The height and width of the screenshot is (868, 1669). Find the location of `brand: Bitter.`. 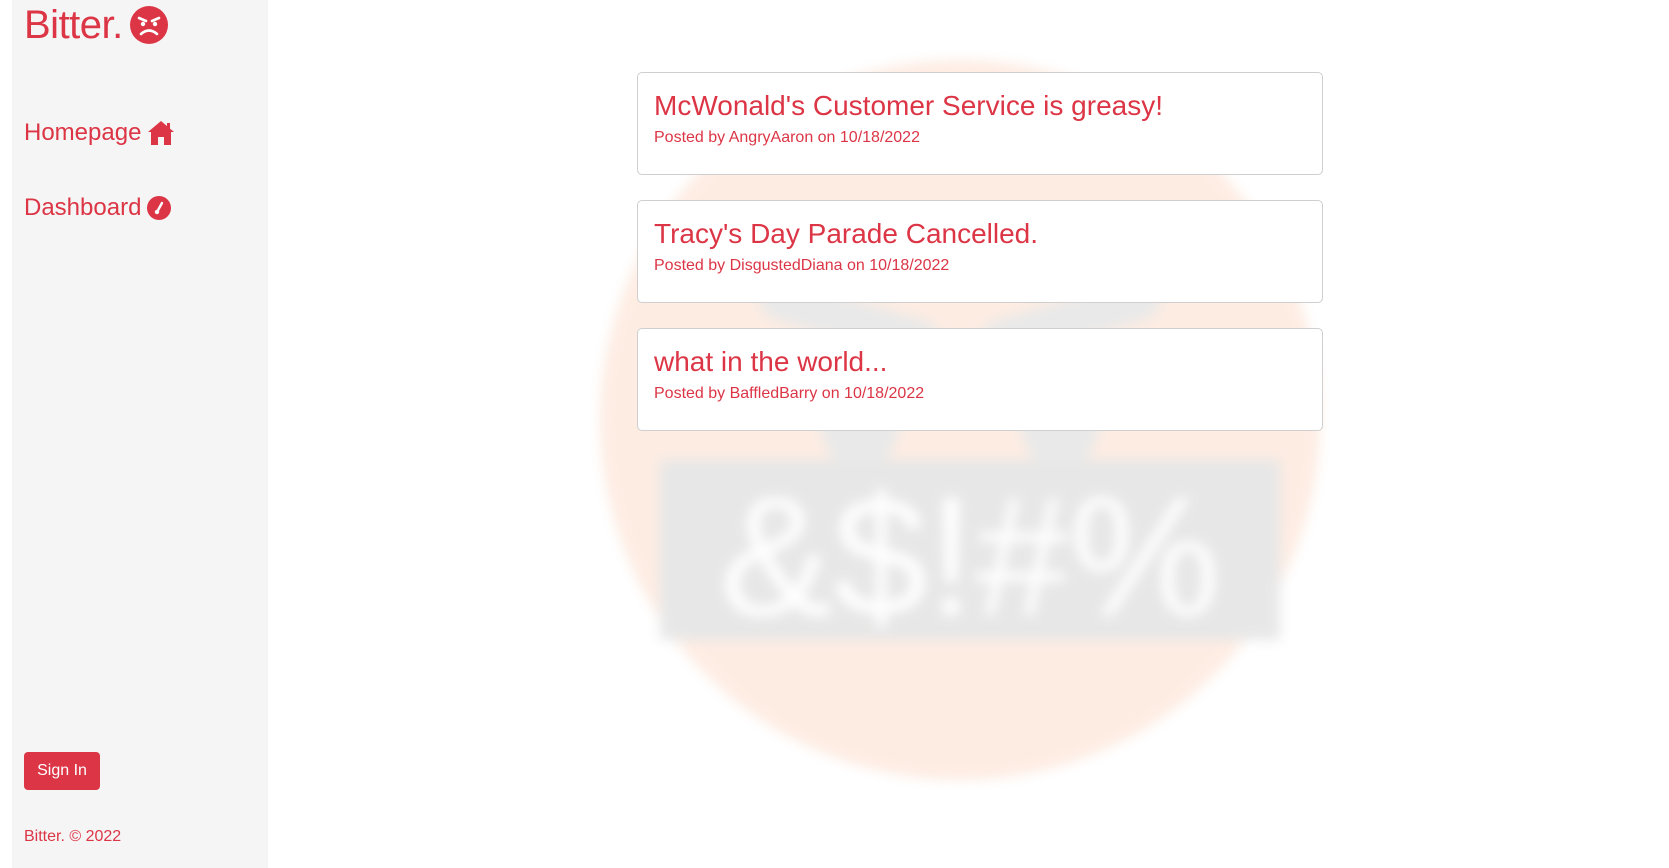

brand: Bitter. is located at coordinates (96, 25).